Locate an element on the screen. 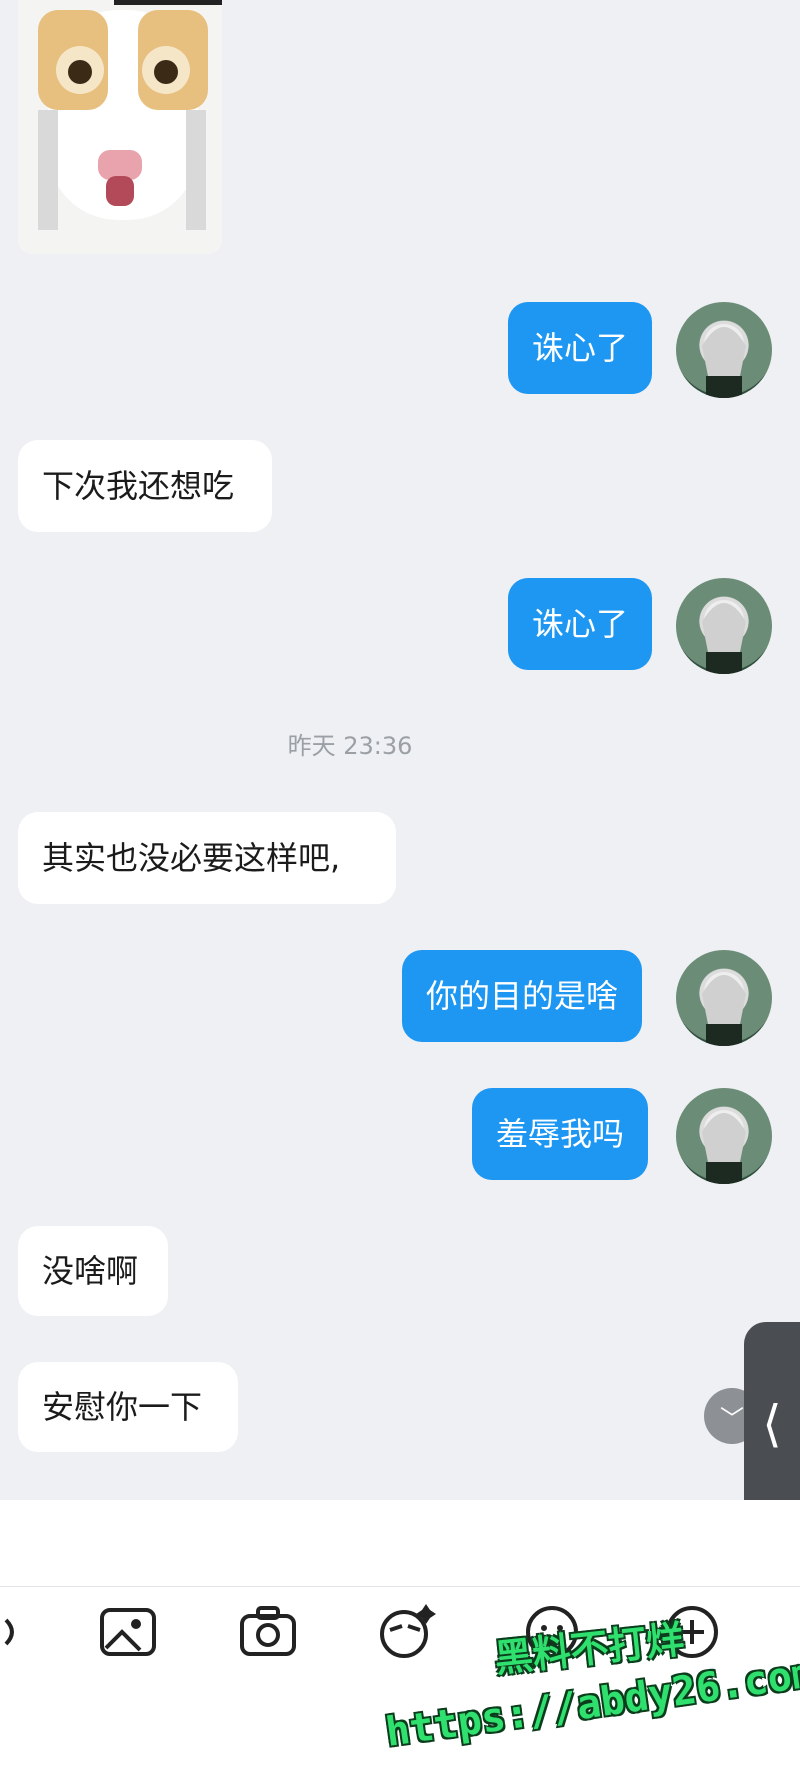  message-timestamp: 昨天 23:36 is located at coordinates (350, 746).